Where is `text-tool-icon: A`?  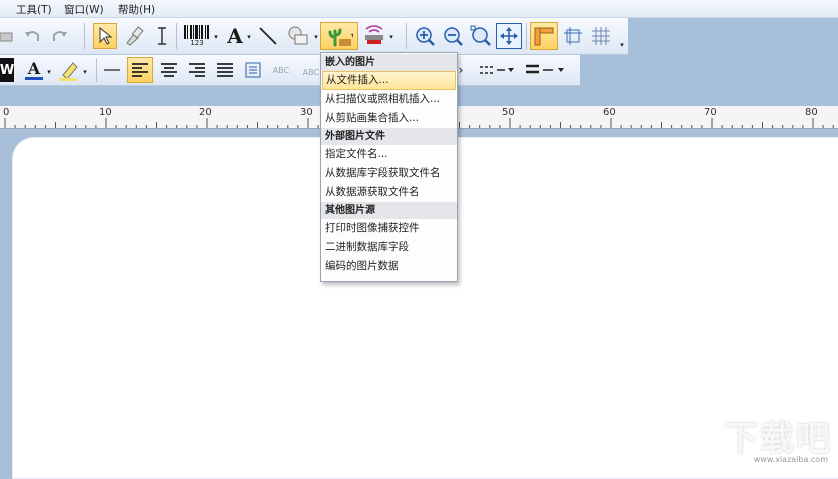 text-tool-icon: A is located at coordinates (235, 36).